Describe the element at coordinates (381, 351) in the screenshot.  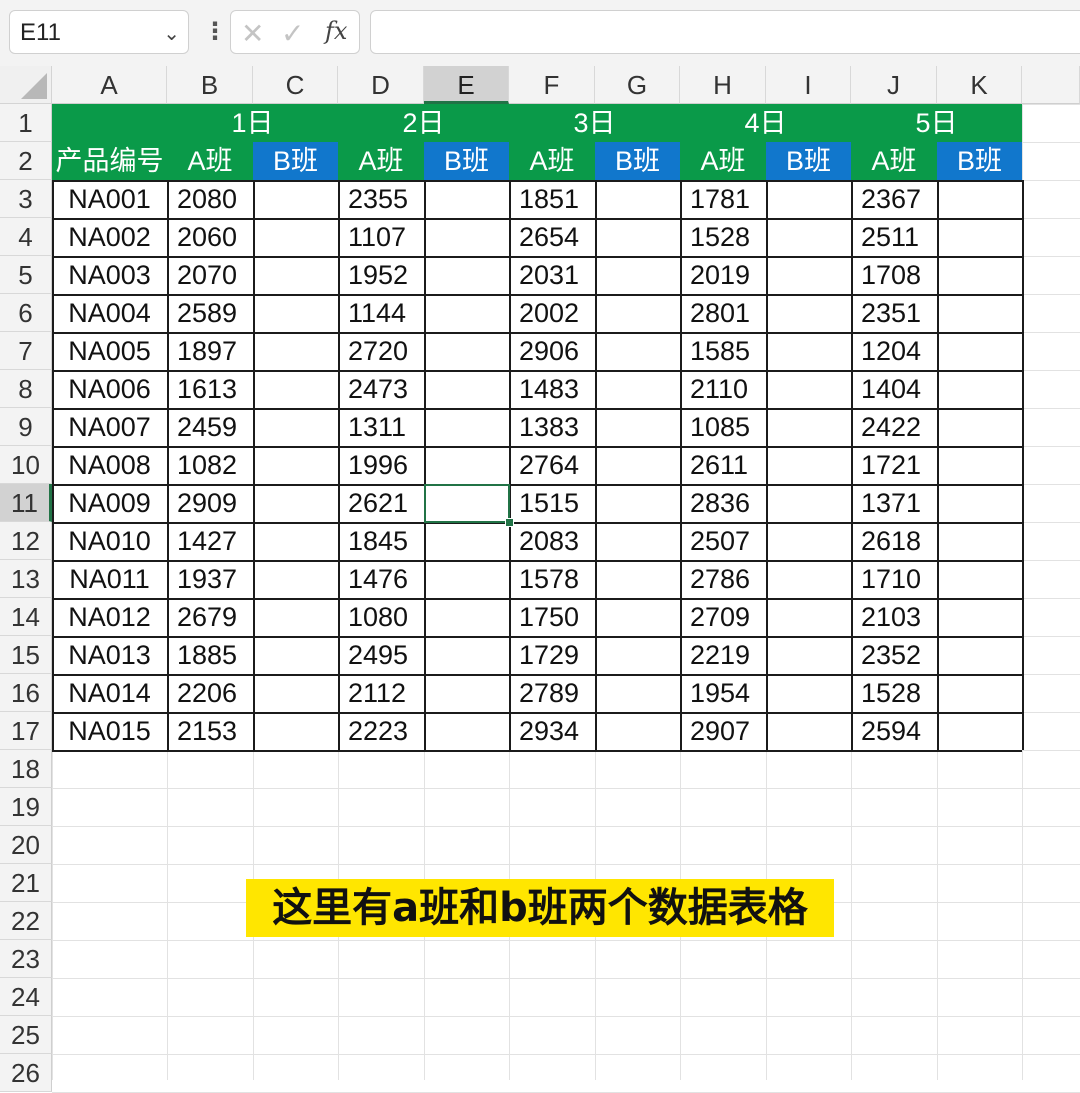
I see `shift-a-value-cell: 2720` at that location.